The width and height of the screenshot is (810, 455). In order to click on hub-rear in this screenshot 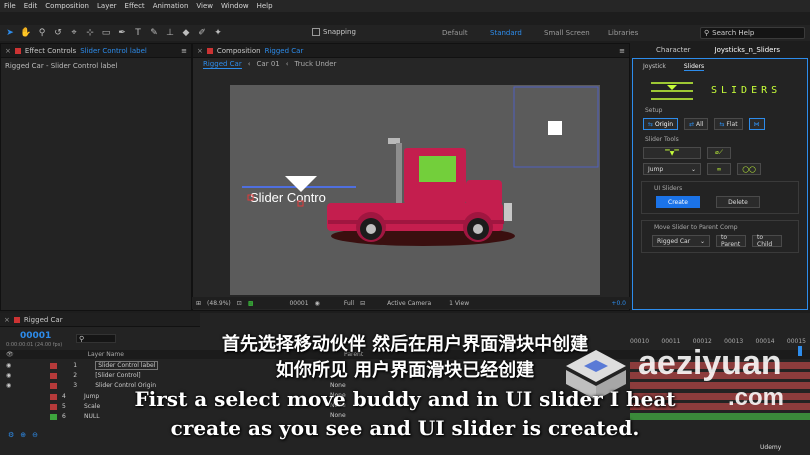, I will do `click(371, 229)`.